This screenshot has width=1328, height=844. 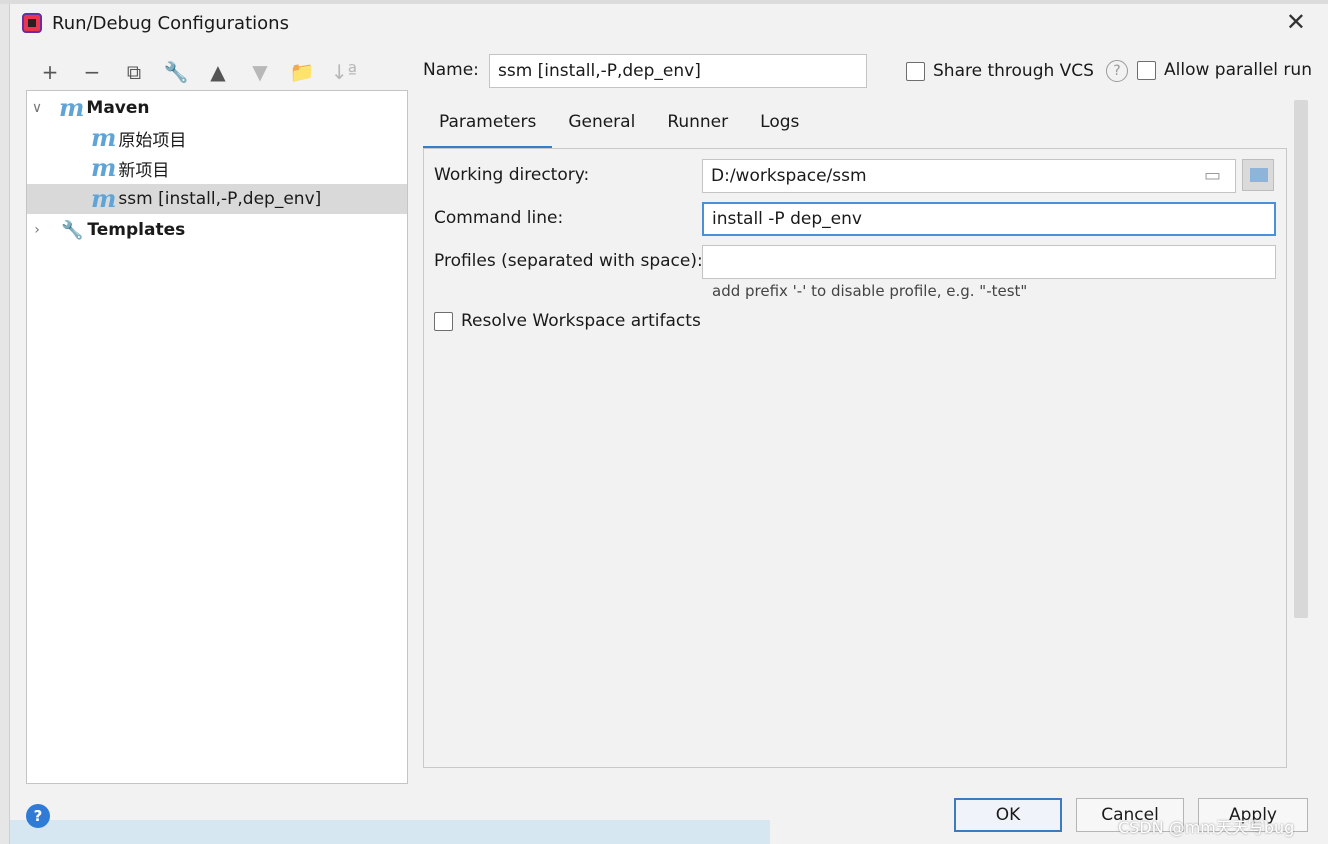 I want to click on new-folder-icon: 📁, so click(x=302, y=72).